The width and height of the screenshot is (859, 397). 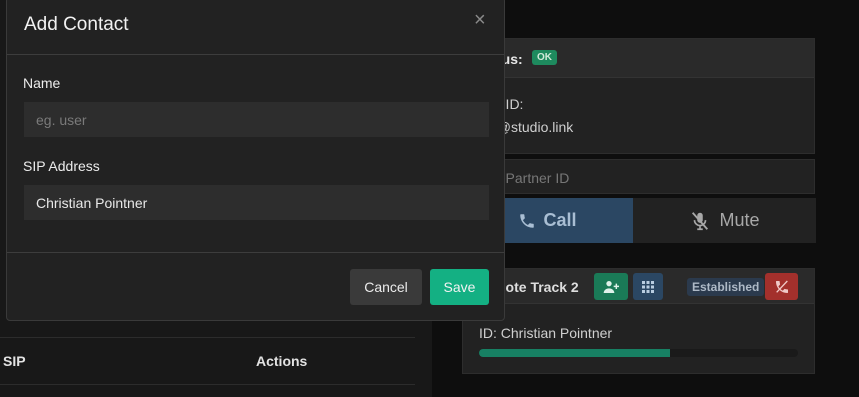 I want to click on name-input, so click(x=256, y=119).